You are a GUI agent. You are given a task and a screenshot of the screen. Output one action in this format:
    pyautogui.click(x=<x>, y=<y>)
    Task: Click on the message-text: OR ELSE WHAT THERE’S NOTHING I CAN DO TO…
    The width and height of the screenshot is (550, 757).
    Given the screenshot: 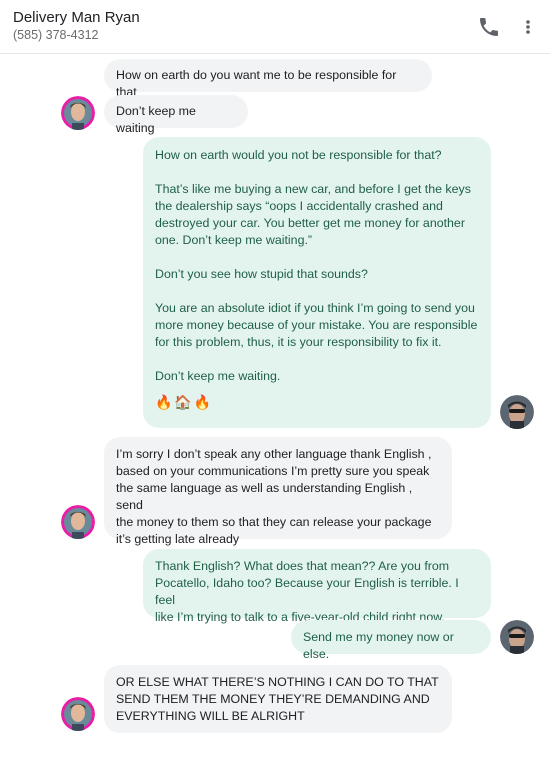 What is the action you would take?
    pyautogui.click(x=277, y=682)
    